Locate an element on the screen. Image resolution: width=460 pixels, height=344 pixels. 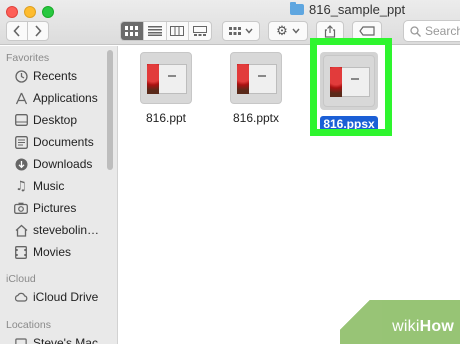
sidebar-item-pictures: Pictures is located at coordinates (45, 208).